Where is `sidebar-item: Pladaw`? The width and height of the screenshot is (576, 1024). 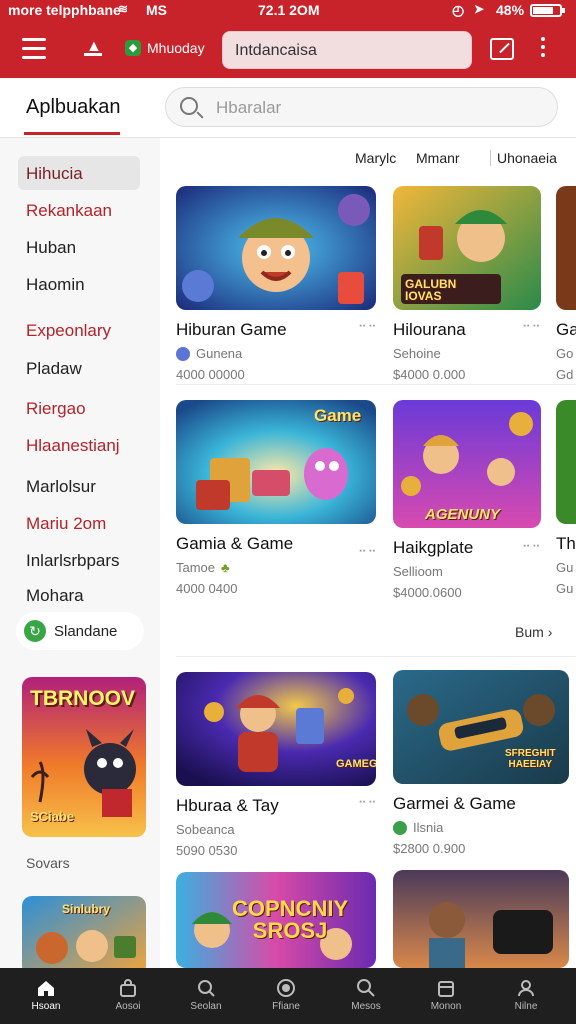
sidebar-item: Pladaw is located at coordinates (79, 368).